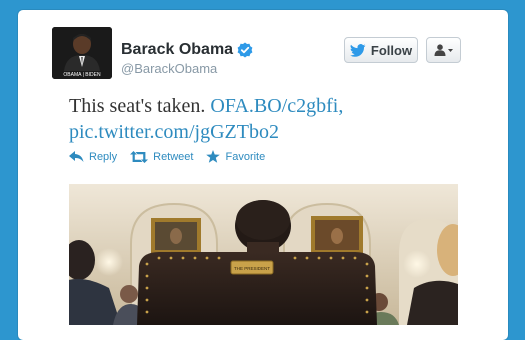 The width and height of the screenshot is (525, 340). What do you see at coordinates (252, 268) in the screenshot?
I see `chair-plaque-text: THE PRESIDENT` at bounding box center [252, 268].